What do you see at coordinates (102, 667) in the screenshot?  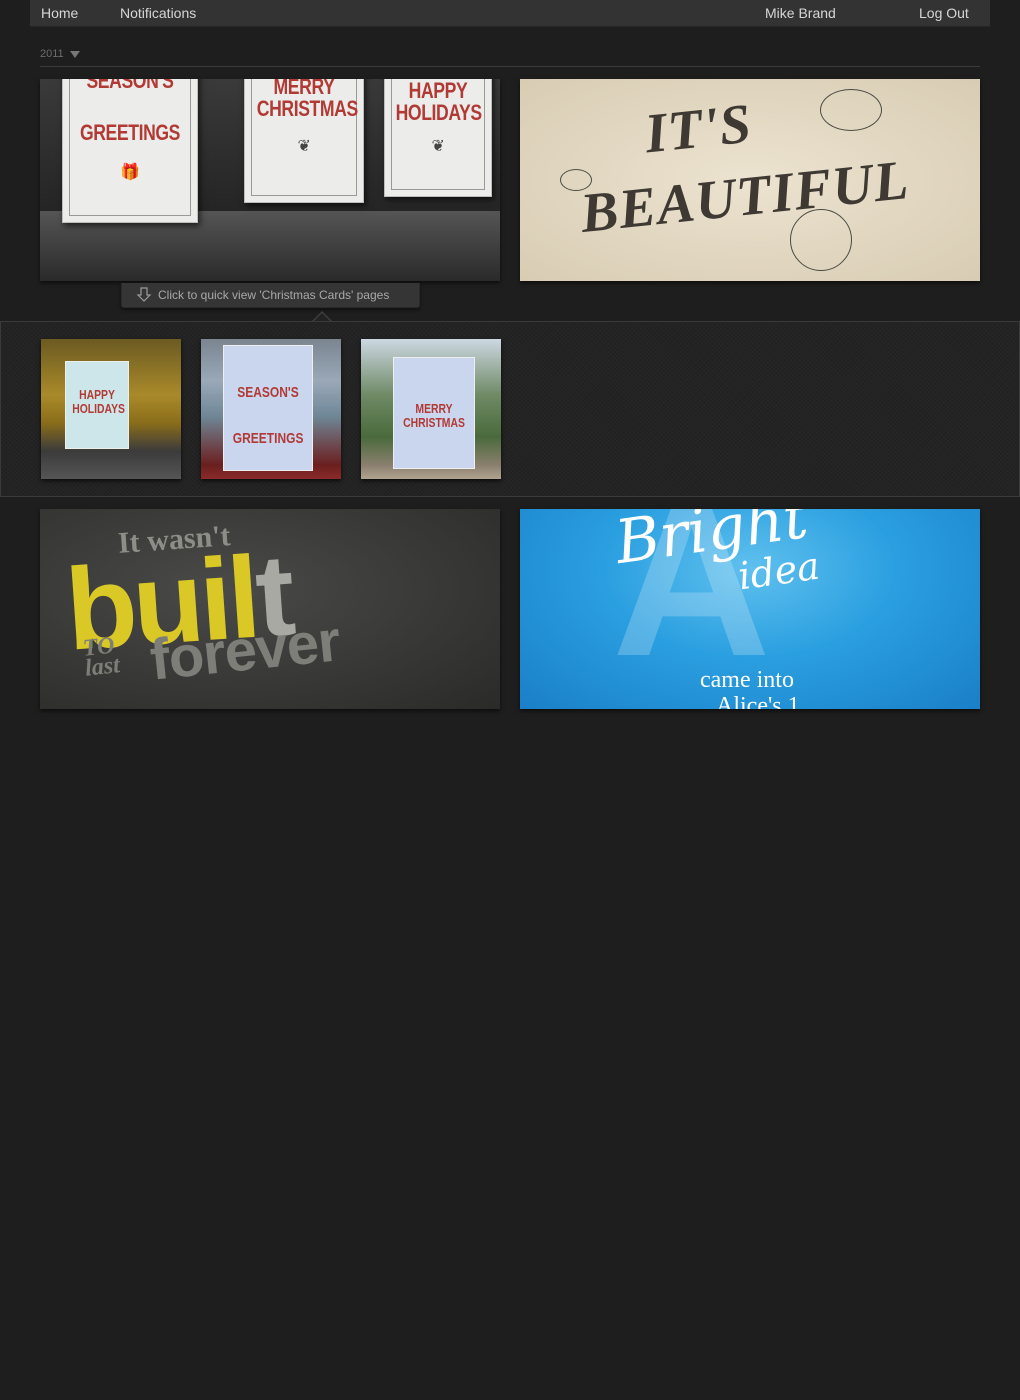 I see `tile-text-last: last` at bounding box center [102, 667].